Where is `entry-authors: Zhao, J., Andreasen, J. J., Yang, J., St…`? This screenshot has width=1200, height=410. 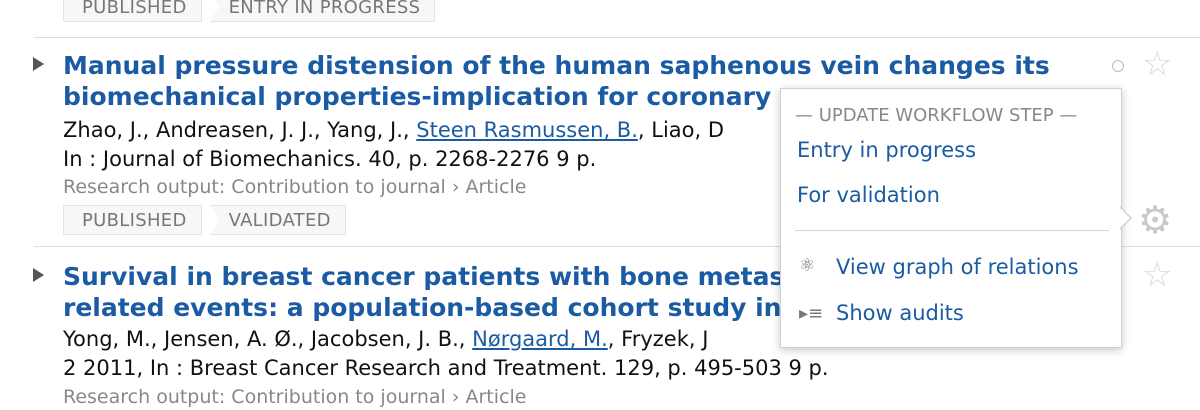 entry-authors: Zhao, J., Andreasen, J. J., Yang, J., St… is located at coordinates (393, 130).